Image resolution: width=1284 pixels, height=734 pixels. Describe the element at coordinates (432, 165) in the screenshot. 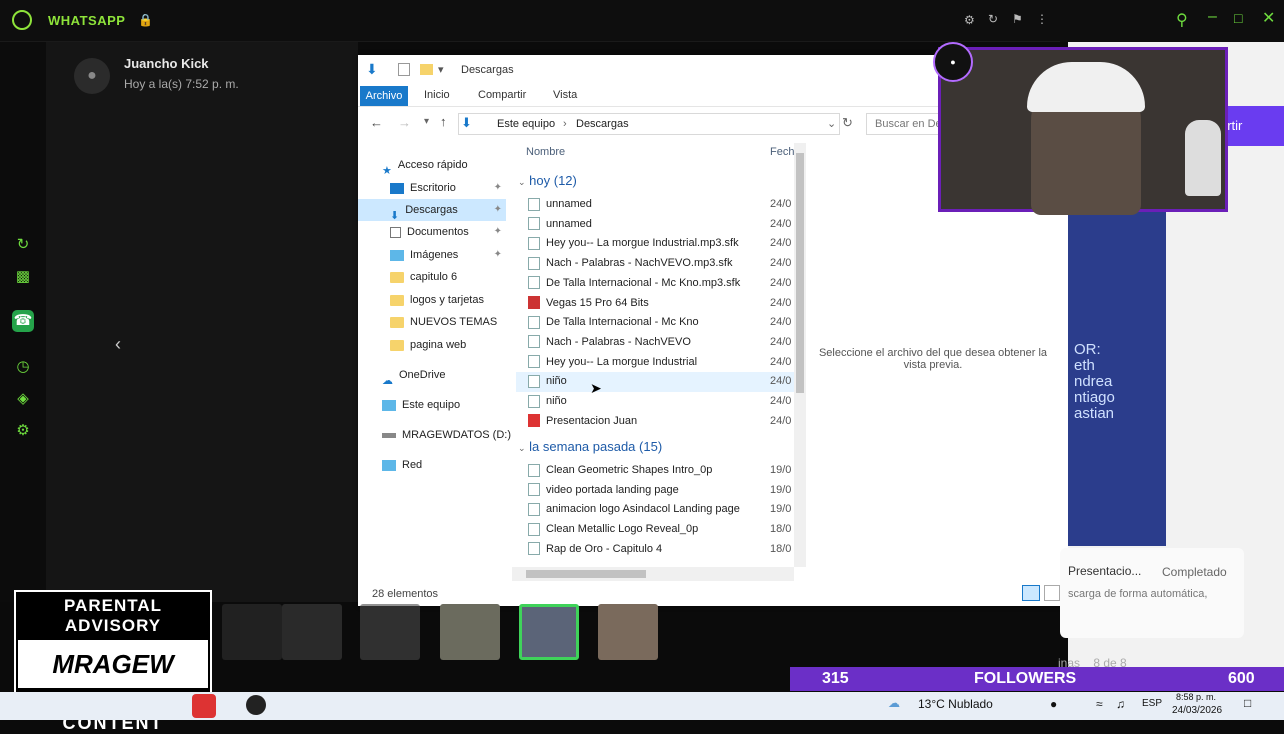

I see `nav-quick-access: ★ Acceso rápido` at that location.